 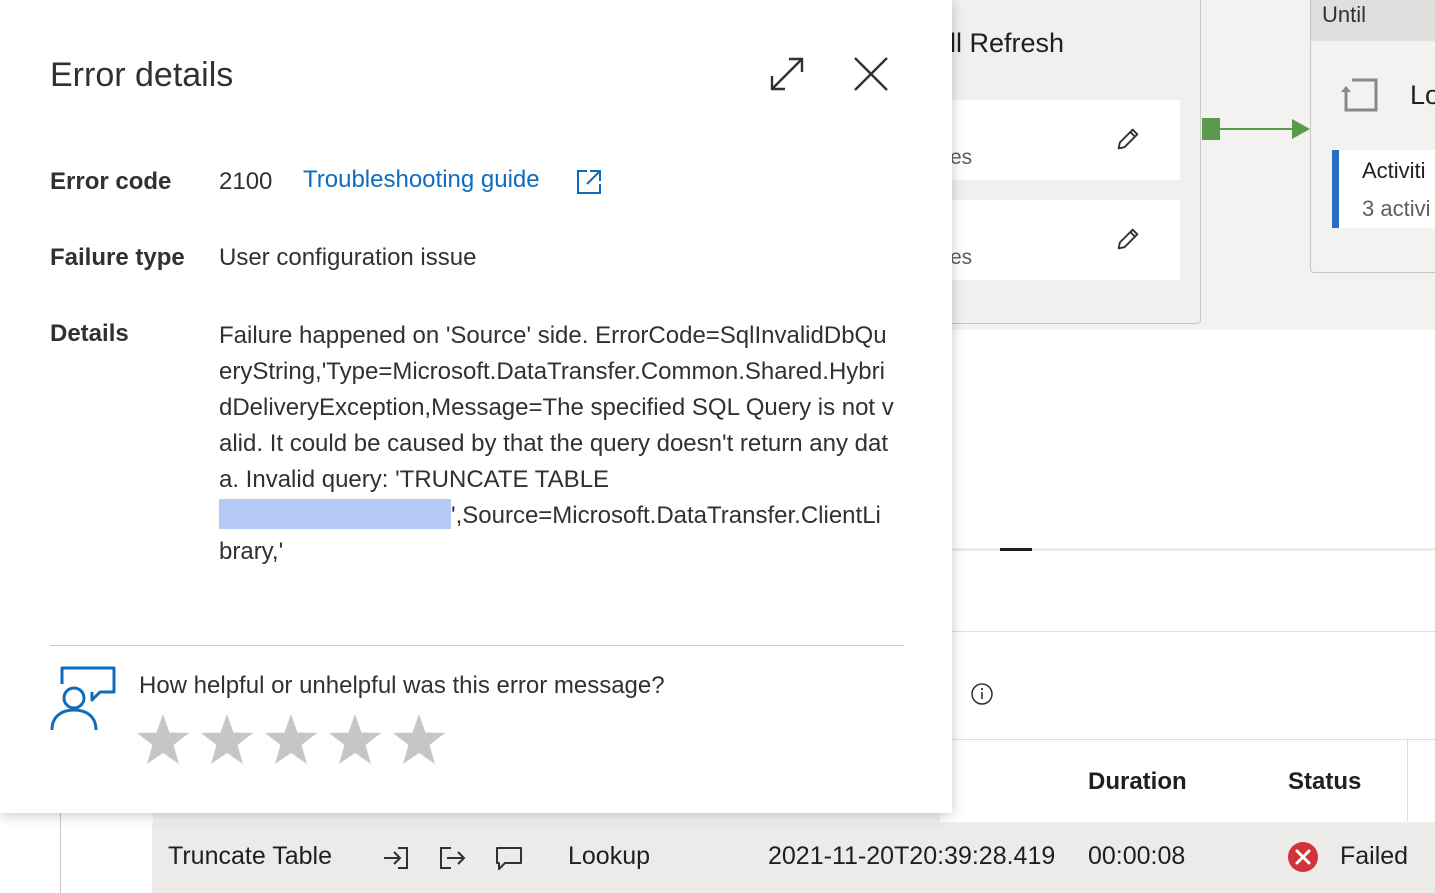 I want to click on info-icon, so click(x=982, y=694).